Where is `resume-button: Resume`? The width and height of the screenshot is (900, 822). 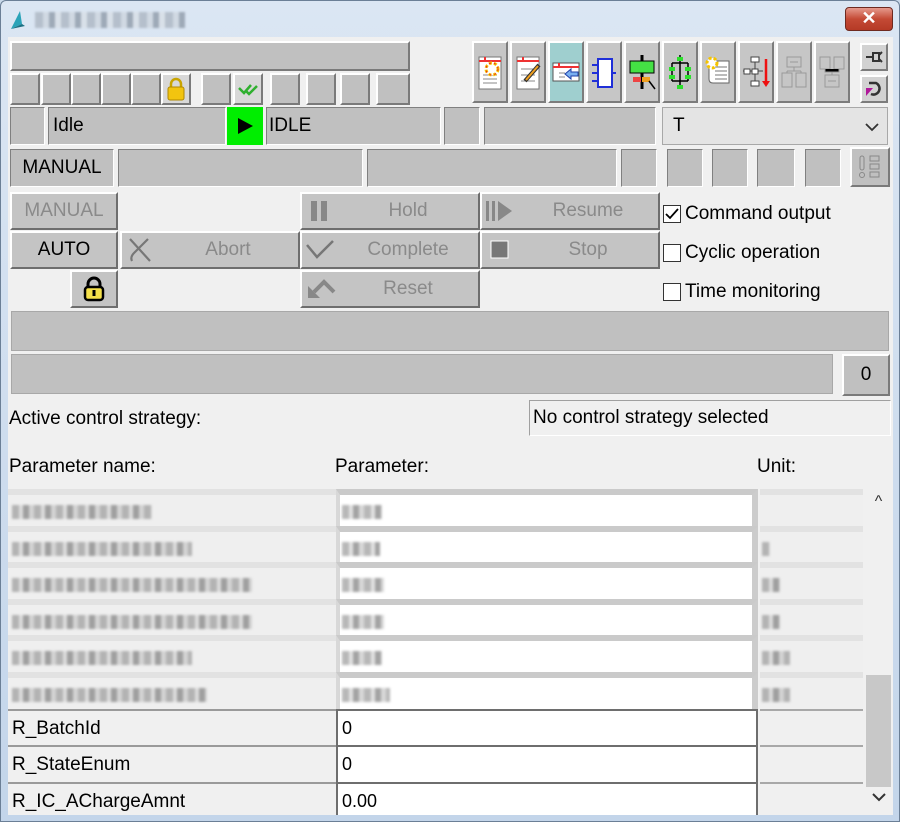
resume-button: Resume is located at coordinates (570, 211).